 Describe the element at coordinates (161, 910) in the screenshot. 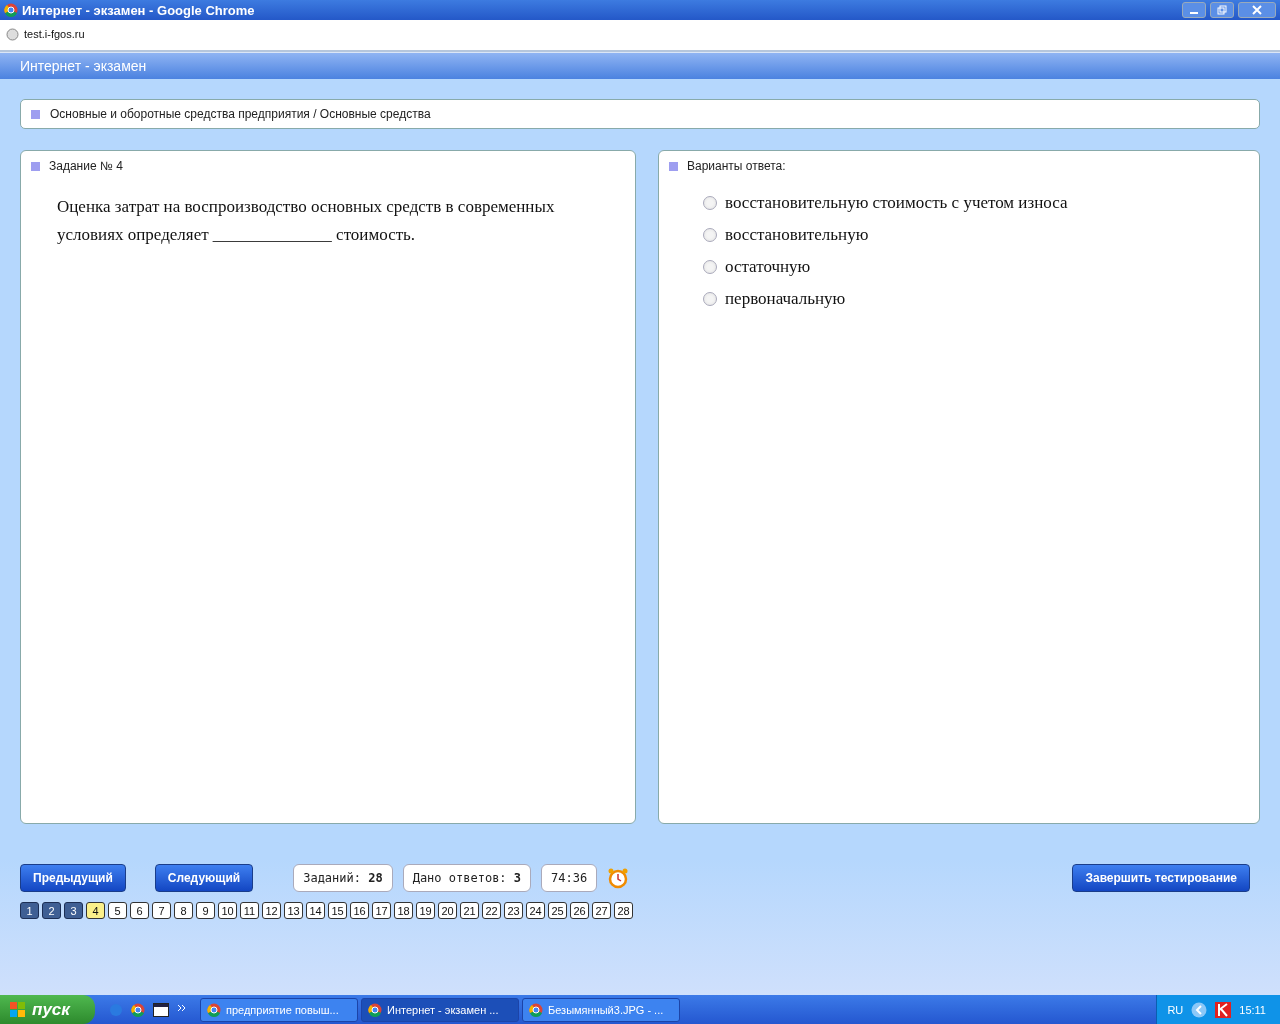

I see `page-number-button: 7` at that location.